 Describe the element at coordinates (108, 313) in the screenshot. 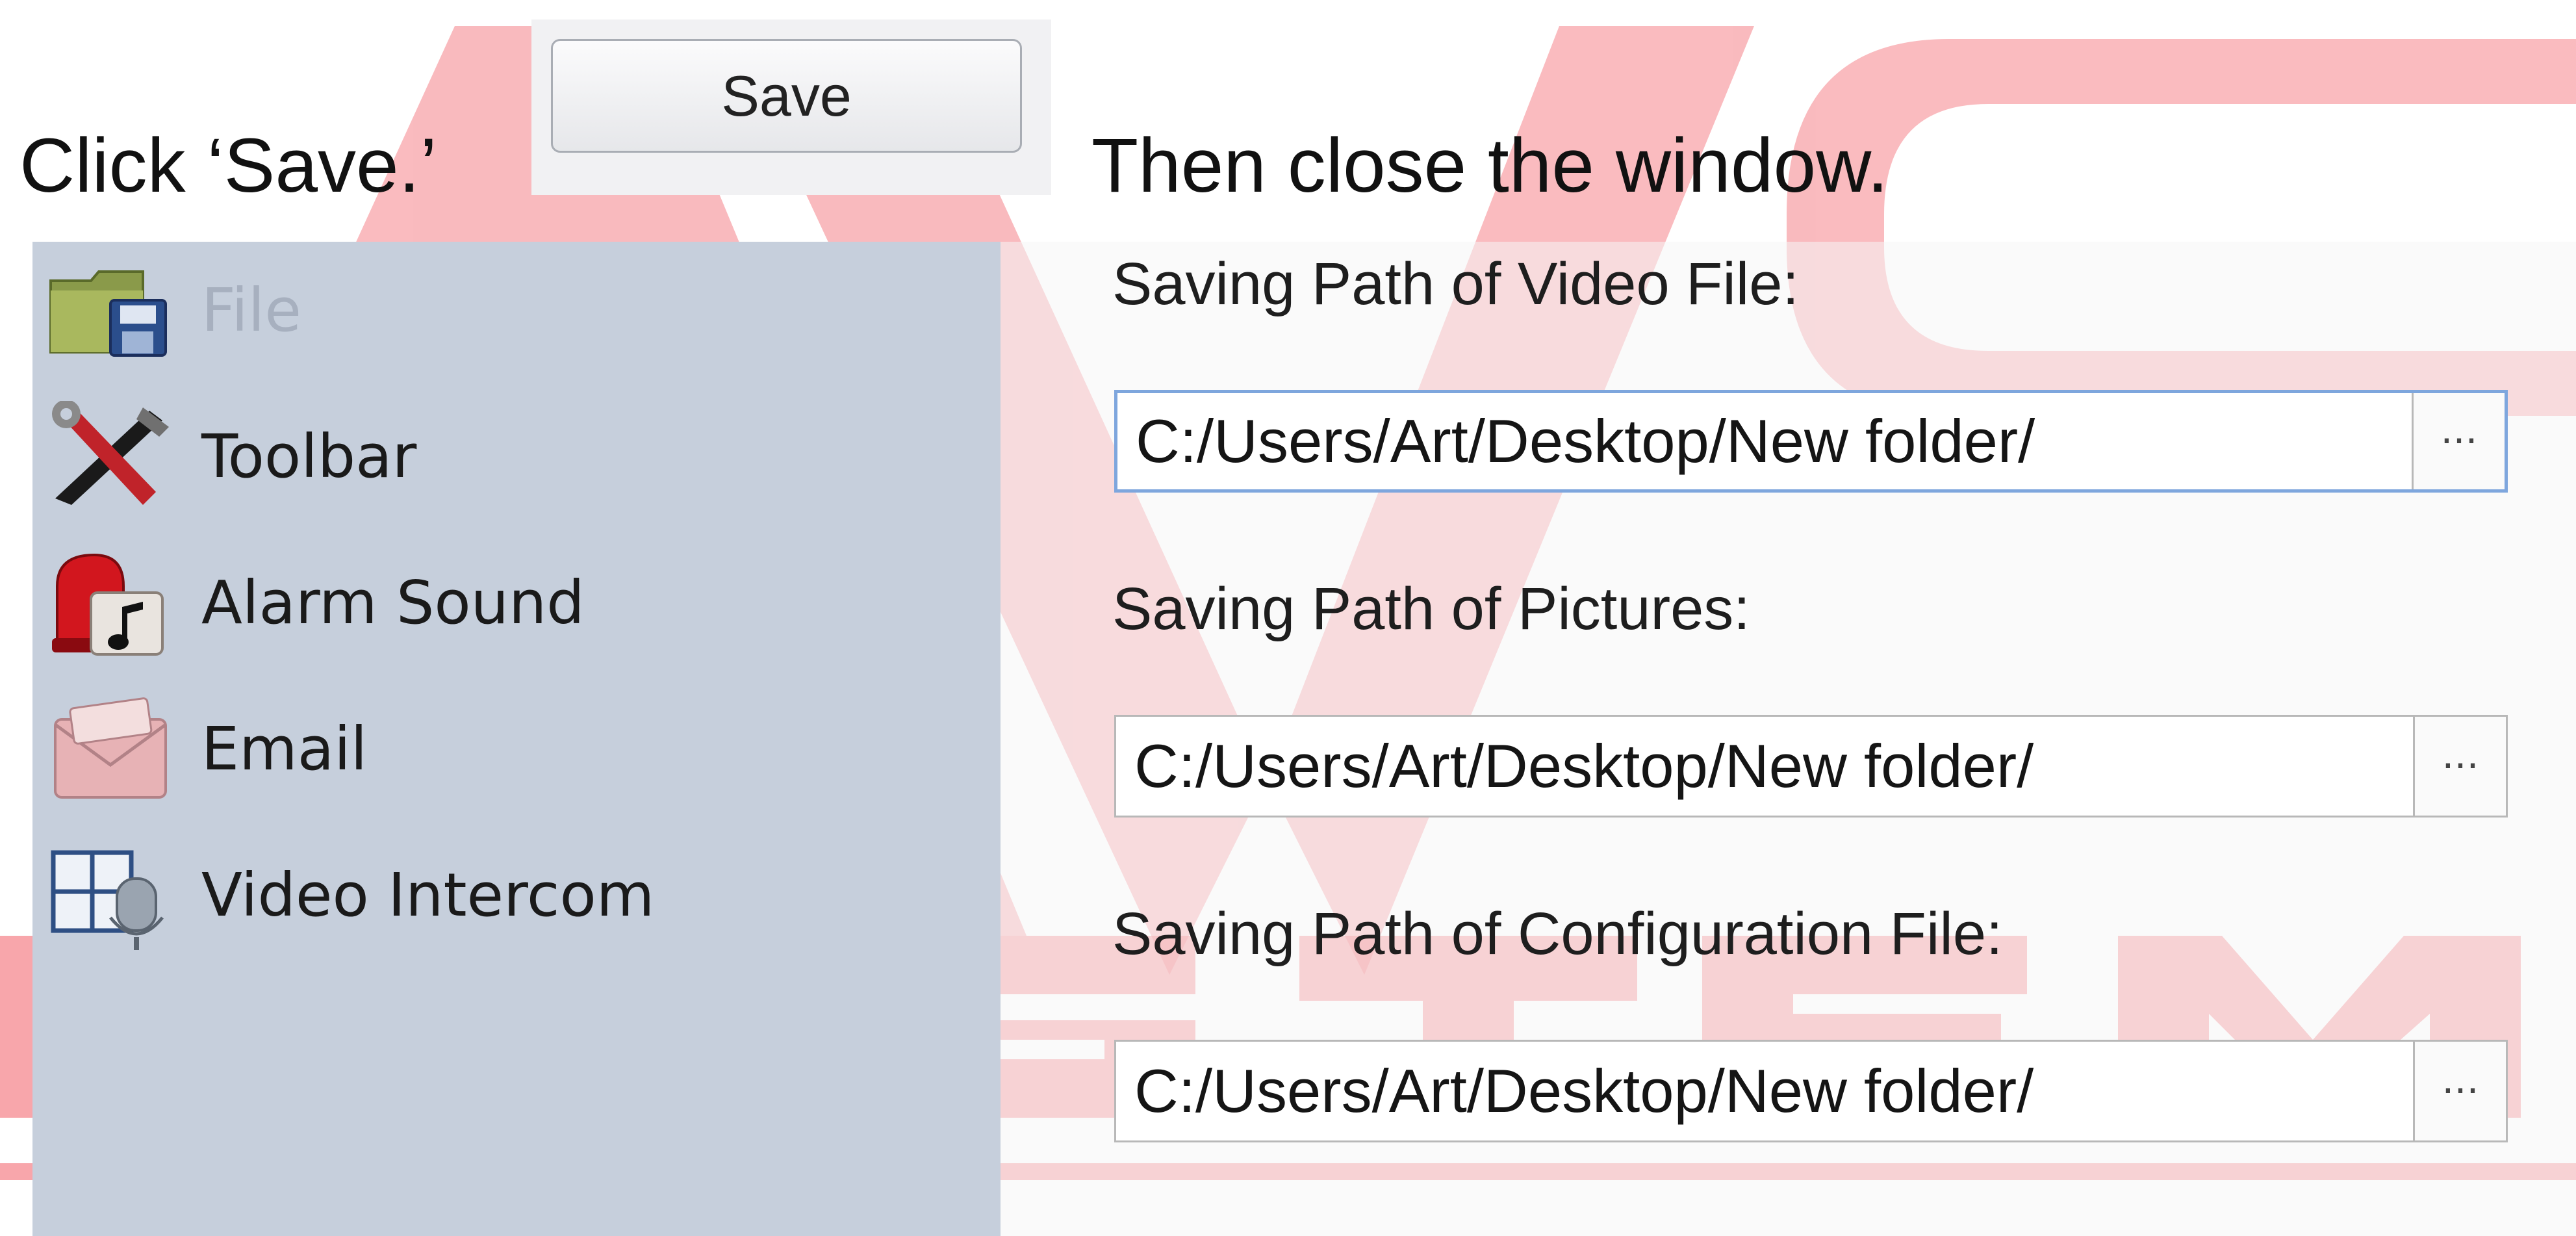

I see `folder-save-icon` at that location.